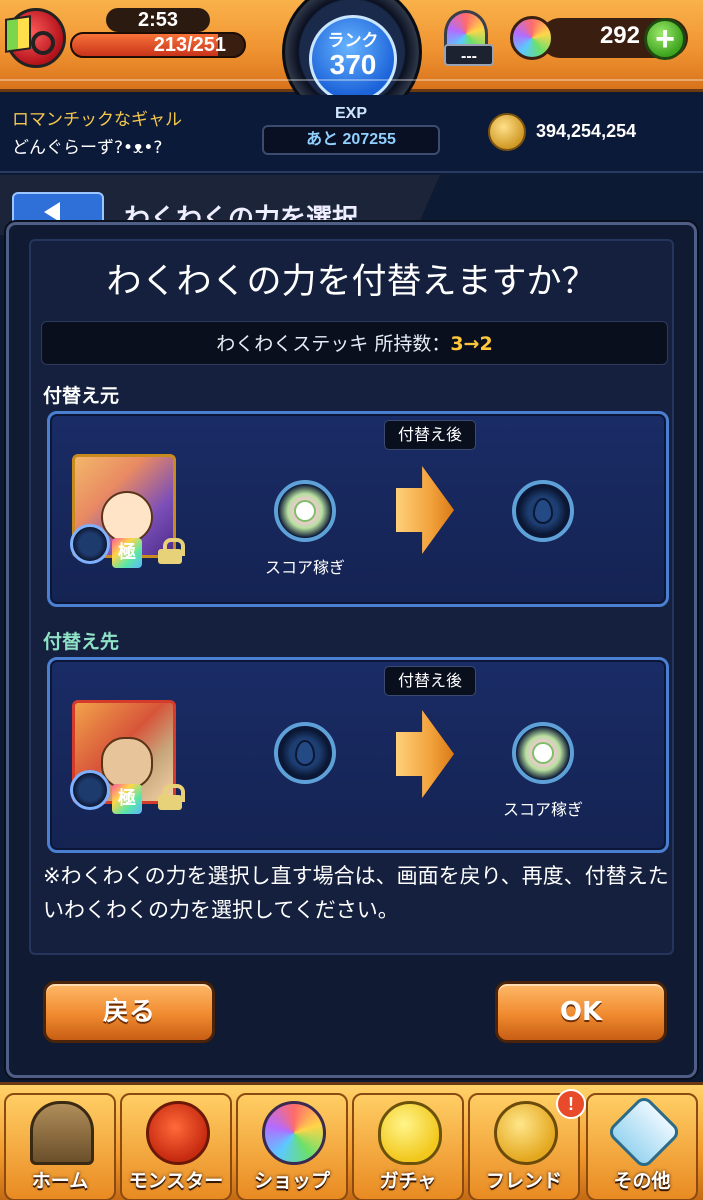 Image resolution: width=703 pixels, height=1200 pixels. Describe the element at coordinates (581, 1012) in the screenshot. I see `ok-button: OK` at that location.